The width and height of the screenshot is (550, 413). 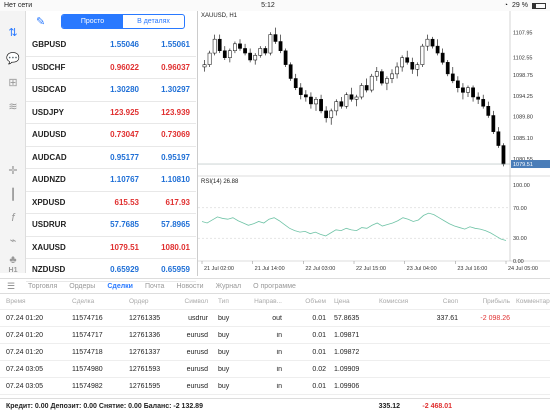 What do you see at coordinates (224, 386) in the screenshot?
I see `cell-type: buy` at bounding box center [224, 386].